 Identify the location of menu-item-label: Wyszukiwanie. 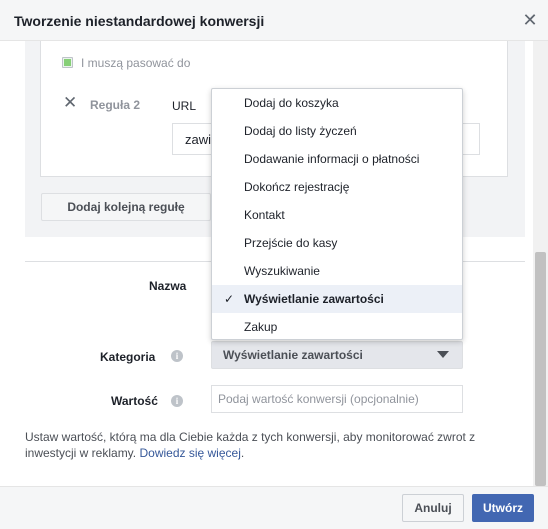
(282, 271).